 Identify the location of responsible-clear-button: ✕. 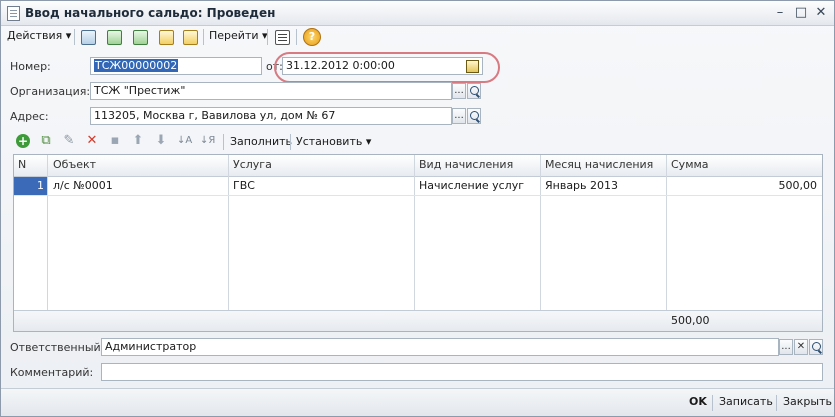
(801, 347).